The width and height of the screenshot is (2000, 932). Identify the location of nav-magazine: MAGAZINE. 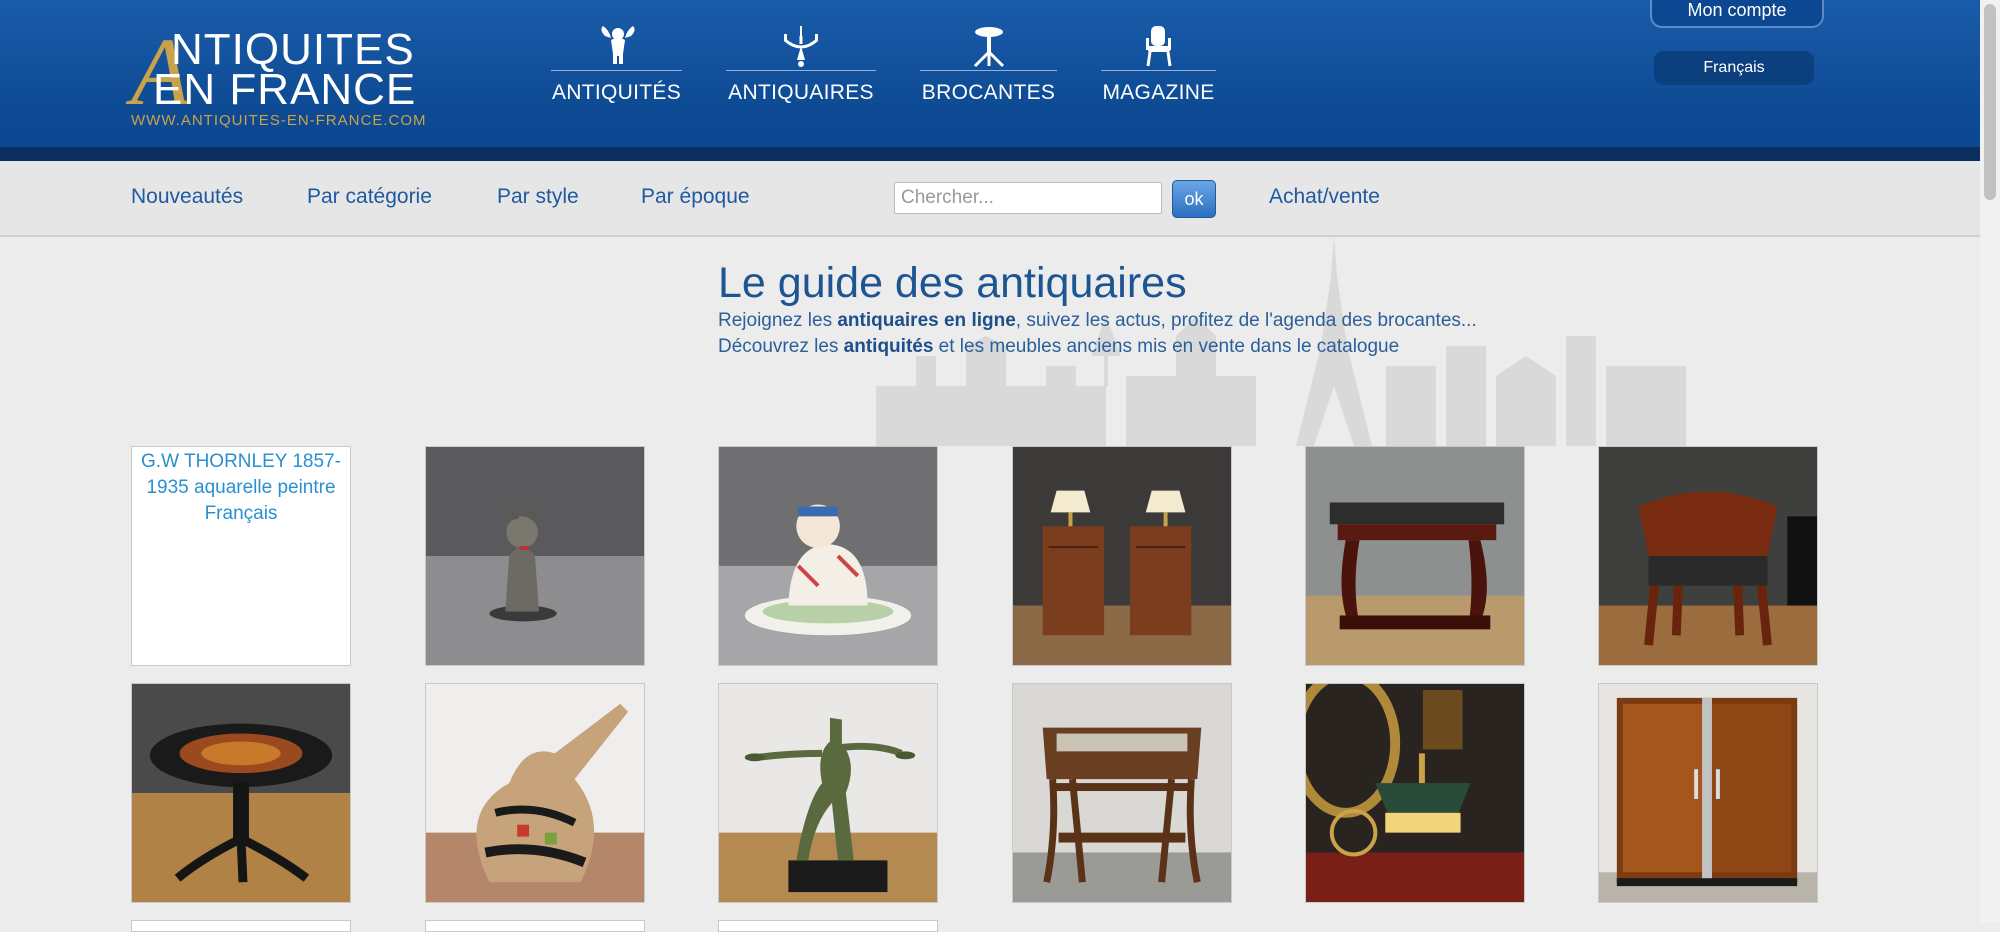
(1158, 69).